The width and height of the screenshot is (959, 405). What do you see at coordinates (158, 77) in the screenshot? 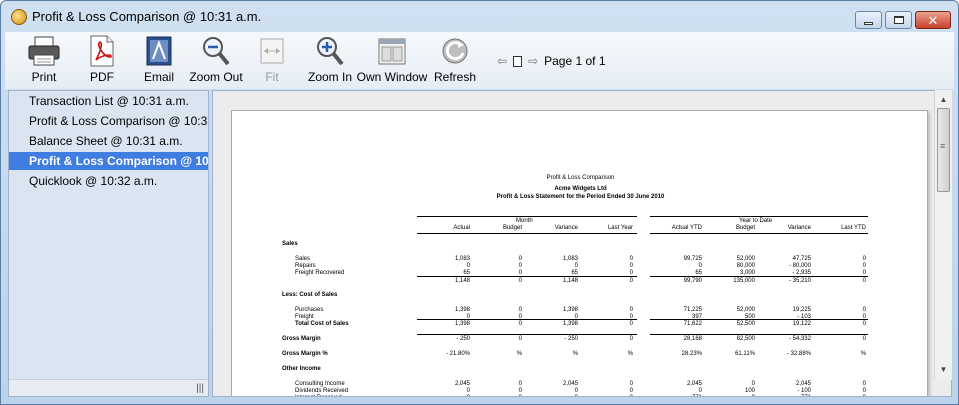
I see `email-label: Email` at bounding box center [158, 77].